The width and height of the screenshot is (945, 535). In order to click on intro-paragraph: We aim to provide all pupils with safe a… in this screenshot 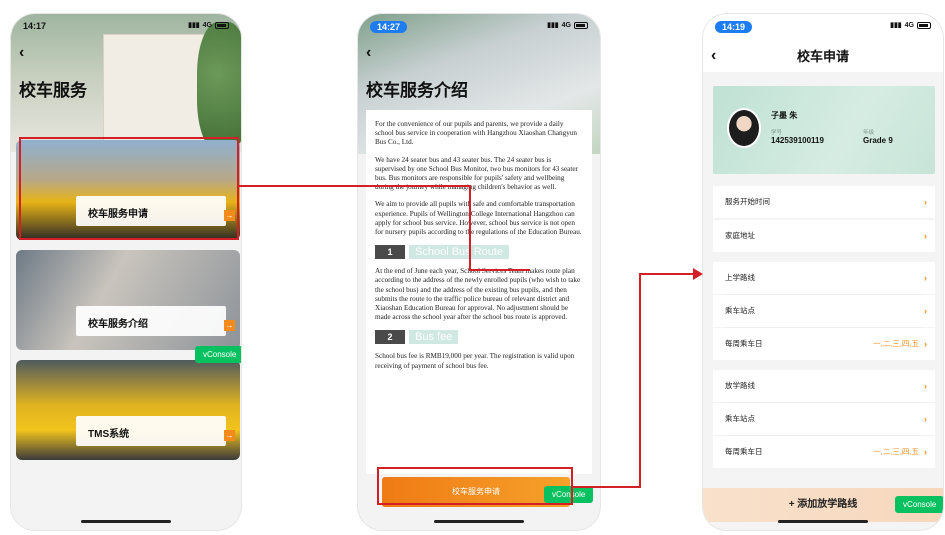, I will do `click(478, 218)`.